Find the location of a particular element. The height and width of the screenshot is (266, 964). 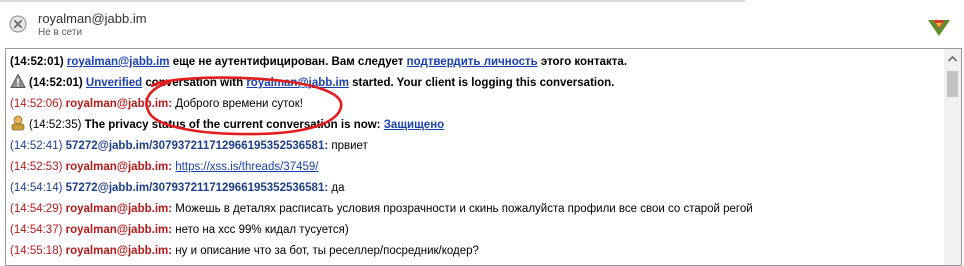

system-text: conversation with is located at coordinates (194, 83).